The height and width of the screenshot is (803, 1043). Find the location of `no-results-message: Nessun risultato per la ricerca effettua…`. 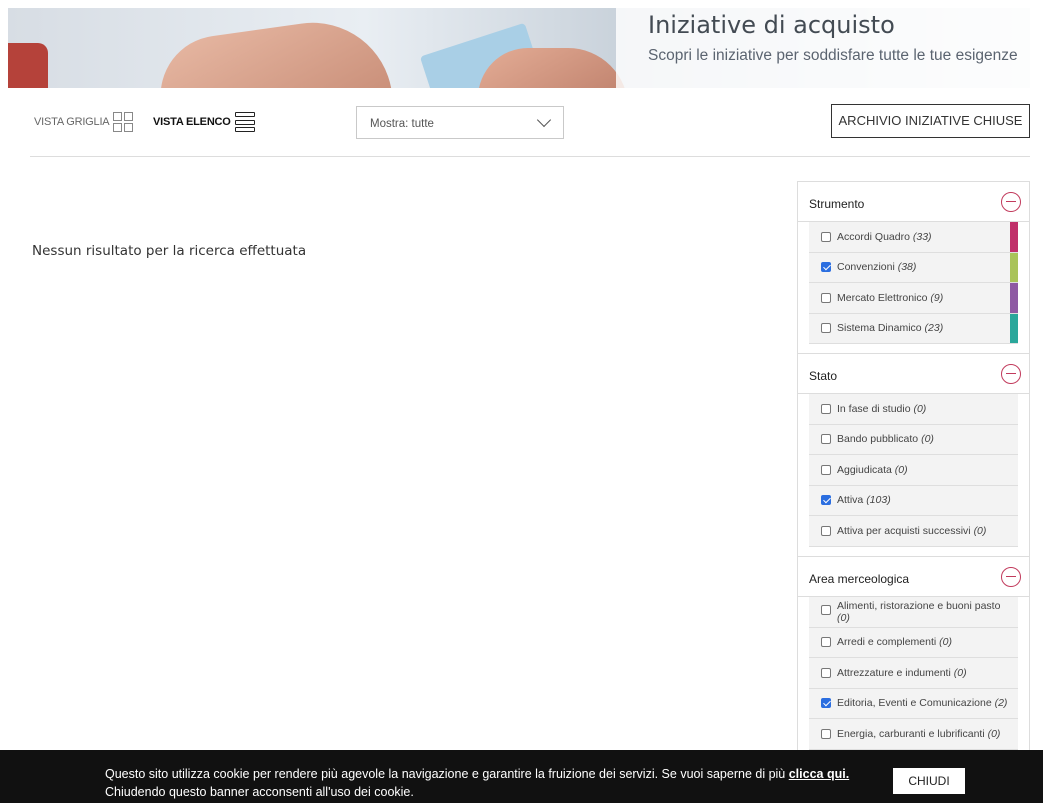

no-results-message: Nessun risultato per la ricerca effettua… is located at coordinates (169, 251).